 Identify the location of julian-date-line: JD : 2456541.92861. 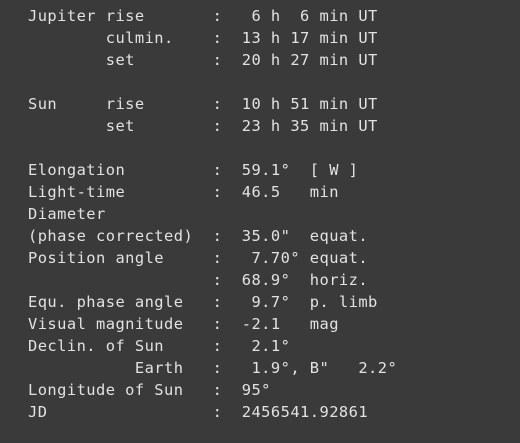
(198, 412).